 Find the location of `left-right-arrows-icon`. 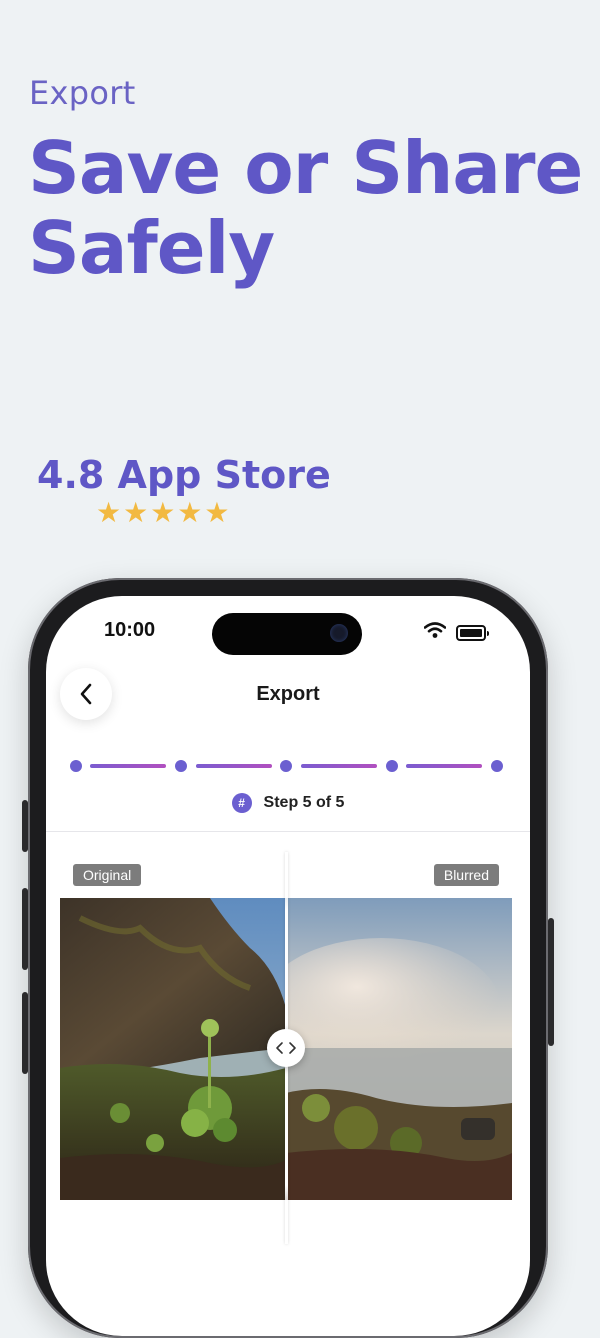

left-right-arrows-icon is located at coordinates (286, 1048).